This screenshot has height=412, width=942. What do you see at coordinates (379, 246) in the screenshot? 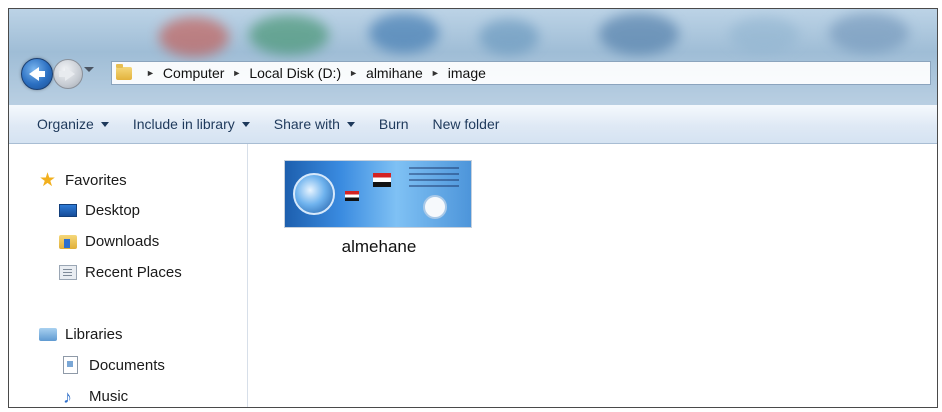
I see `file-name: almehane` at bounding box center [379, 246].